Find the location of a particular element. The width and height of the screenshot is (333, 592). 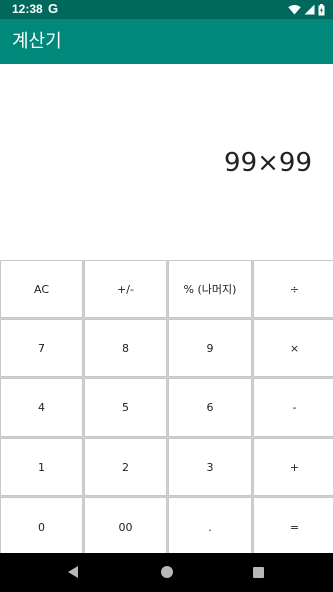

google-icon: G is located at coordinates (53, 8).